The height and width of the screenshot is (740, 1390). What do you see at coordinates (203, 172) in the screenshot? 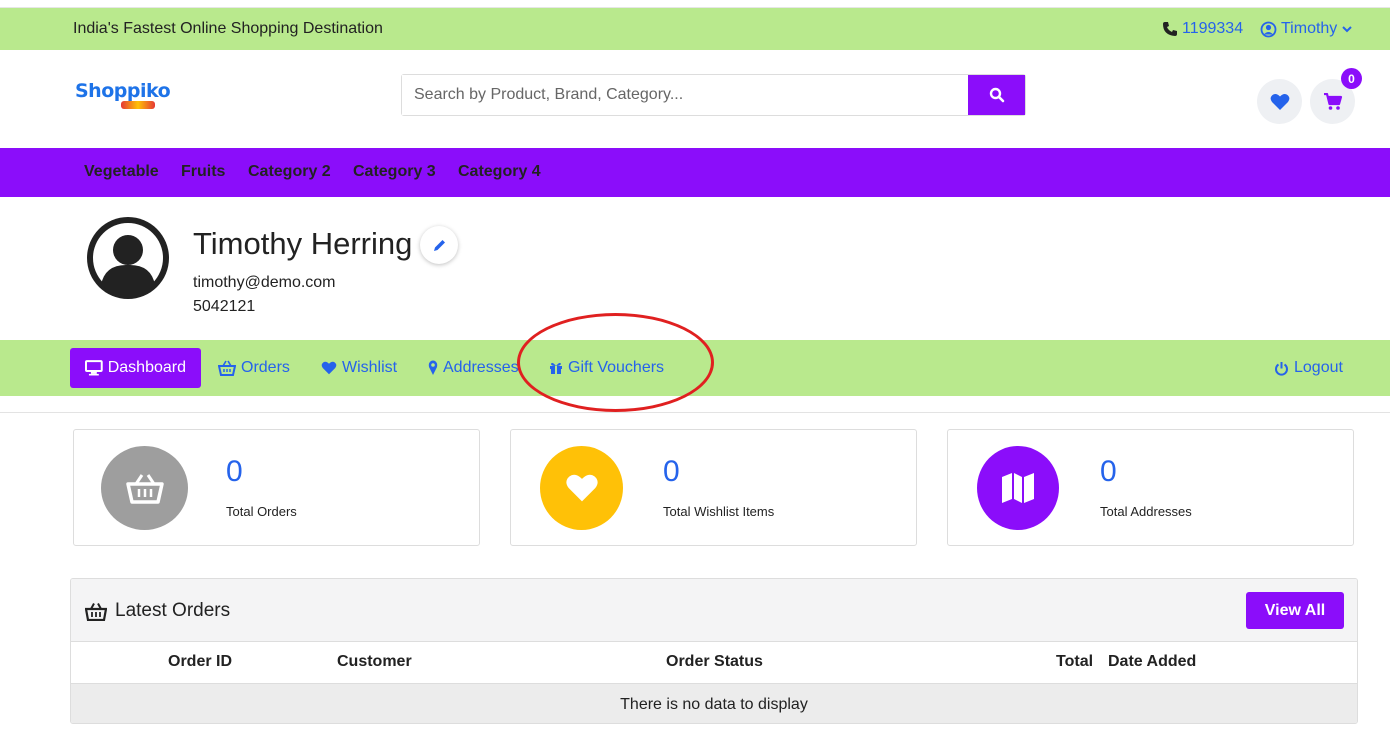
I see `category-fruits: Fruits` at bounding box center [203, 172].